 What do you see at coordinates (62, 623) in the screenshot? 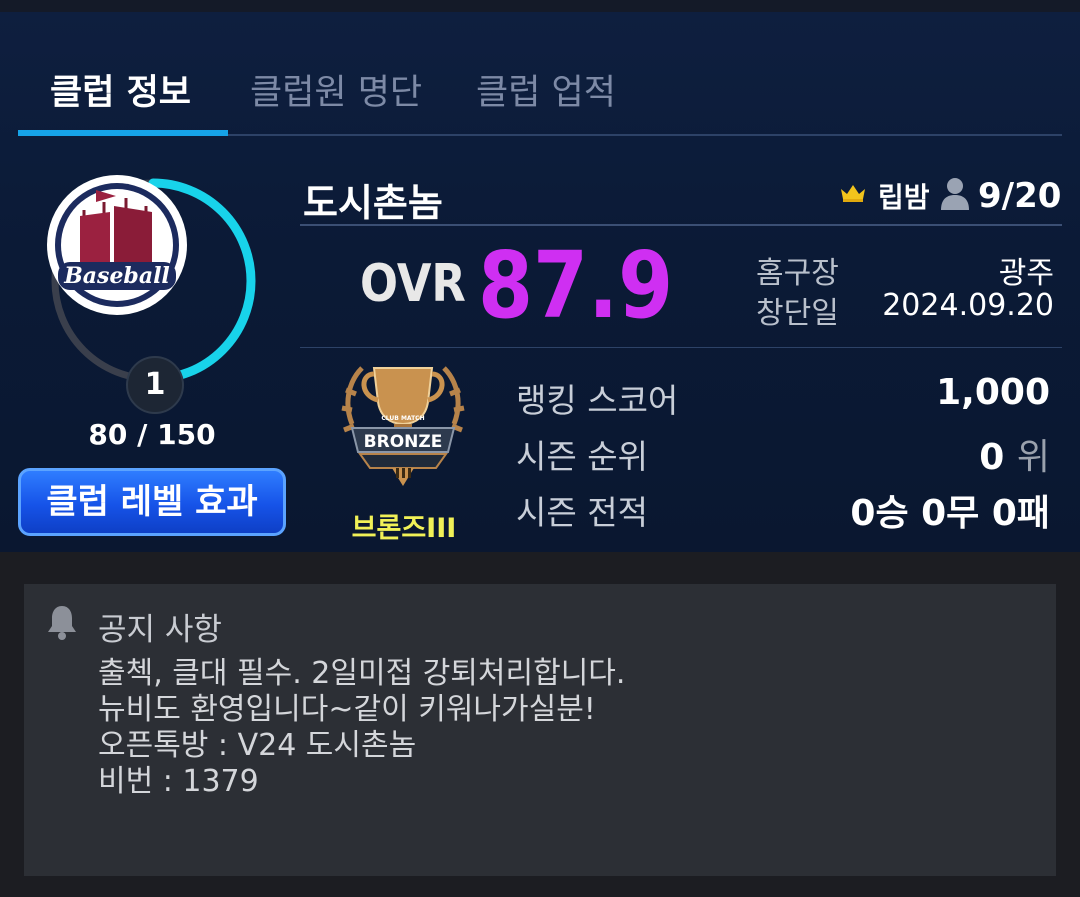
I see `bell-icon` at bounding box center [62, 623].